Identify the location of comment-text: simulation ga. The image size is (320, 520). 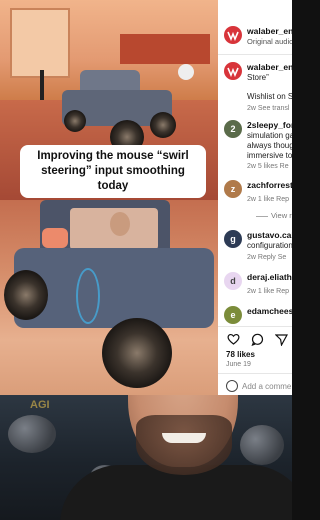
(269, 135).